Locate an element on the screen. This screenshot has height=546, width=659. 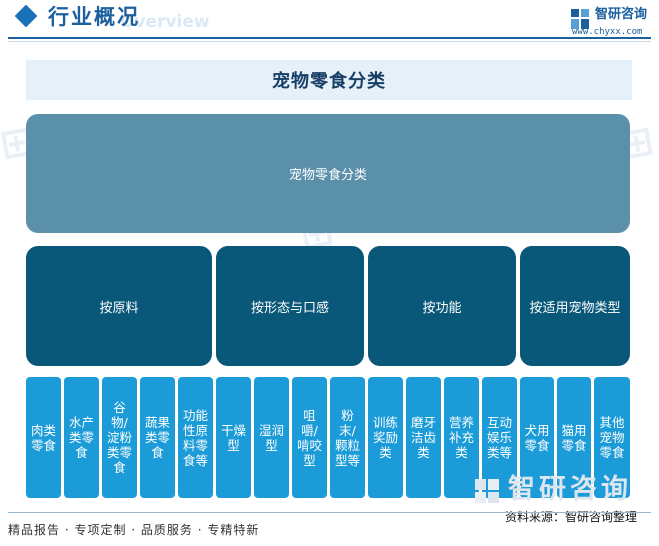
leaf-node: 粉末/颗粒型等 is located at coordinates (347, 437).